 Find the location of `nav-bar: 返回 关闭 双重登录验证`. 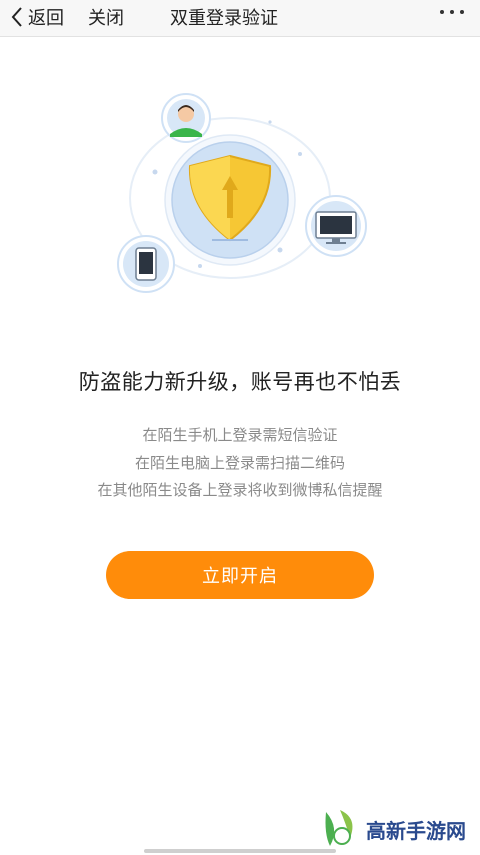

nav-bar: 返回 关闭 双重登录验证 is located at coordinates (240, 18).